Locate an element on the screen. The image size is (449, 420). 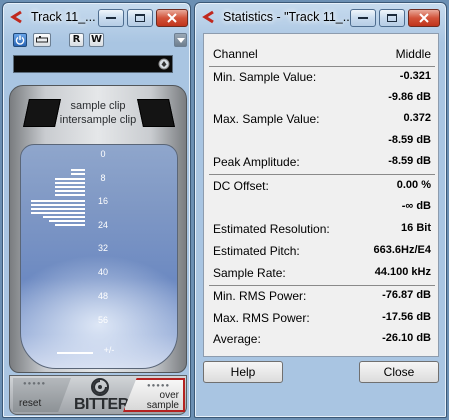
intersample-clip-label: intersample clip is located at coordinates (98, 120).